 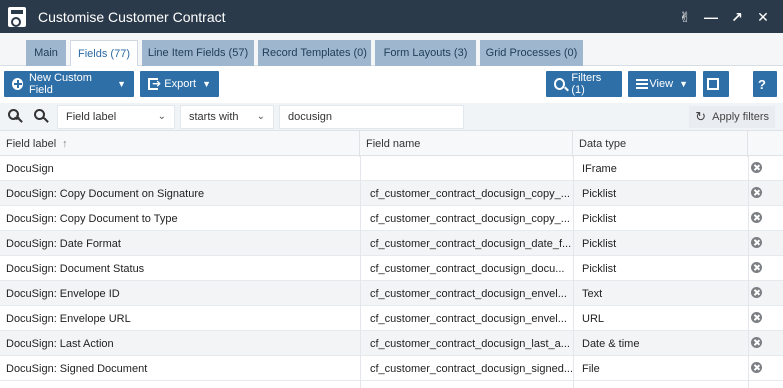 I want to click on print-button, so click(x=716, y=84).